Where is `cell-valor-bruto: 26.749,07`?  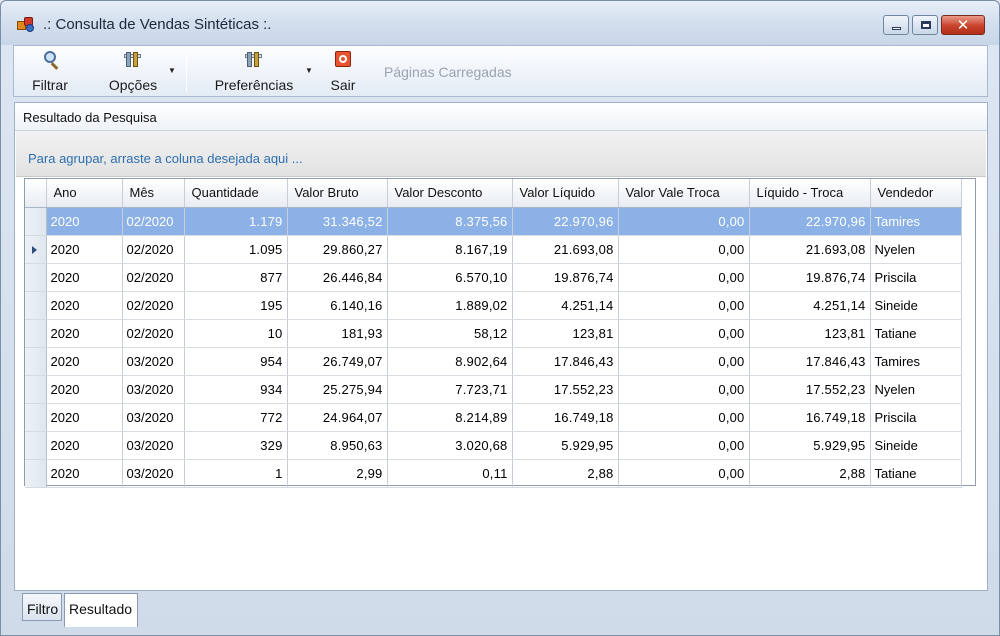 cell-valor-bruto: 26.749,07 is located at coordinates (337, 361).